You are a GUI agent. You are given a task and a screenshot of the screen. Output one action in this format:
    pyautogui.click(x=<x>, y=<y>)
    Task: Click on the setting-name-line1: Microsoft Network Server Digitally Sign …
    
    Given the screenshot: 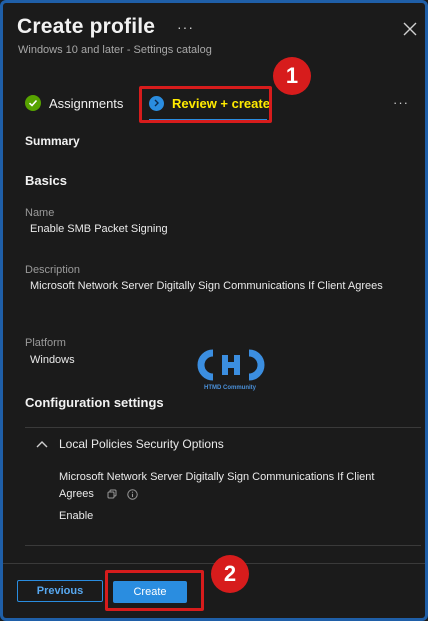 What is the action you would take?
    pyautogui.click(x=217, y=477)
    